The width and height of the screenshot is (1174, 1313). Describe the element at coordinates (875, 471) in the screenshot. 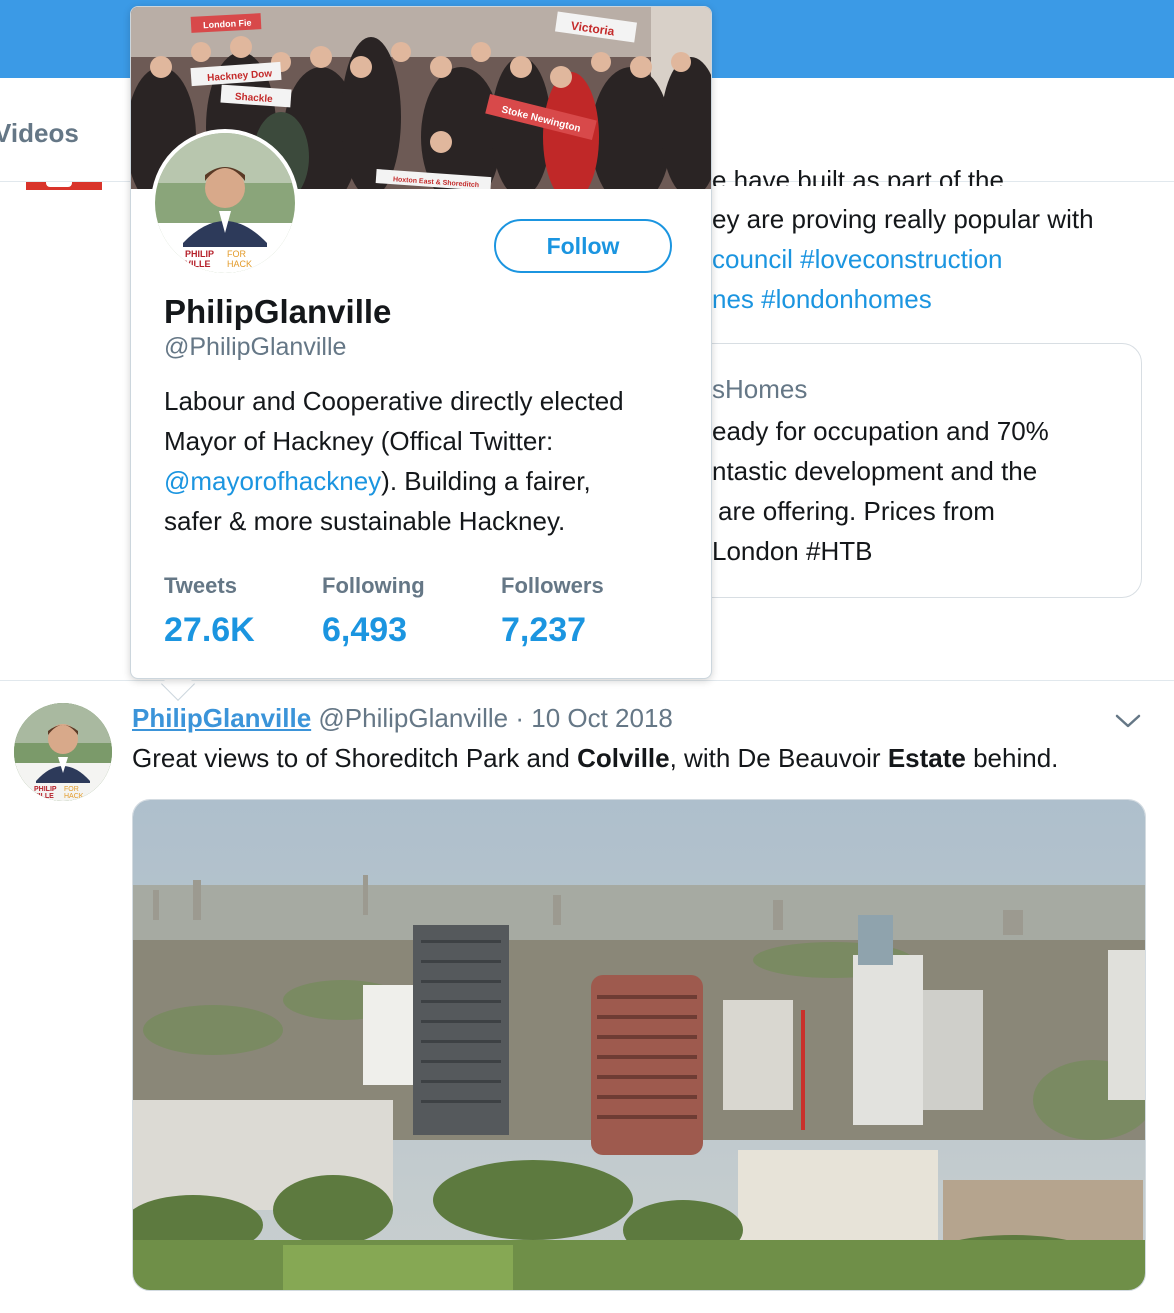

I see `quoted-tweet-text-line: ntastic development and the` at that location.